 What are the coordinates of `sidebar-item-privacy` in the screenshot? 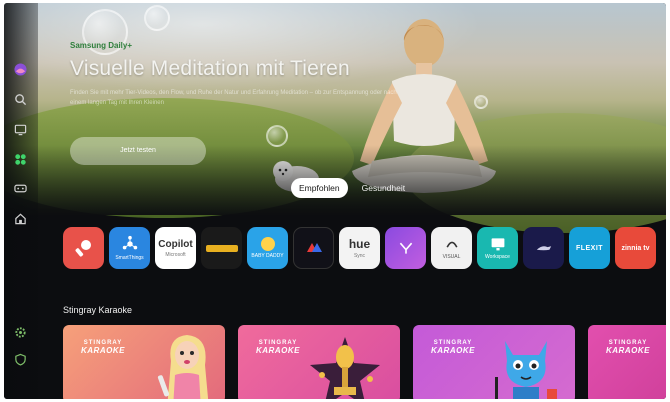 It's located at (20, 359).